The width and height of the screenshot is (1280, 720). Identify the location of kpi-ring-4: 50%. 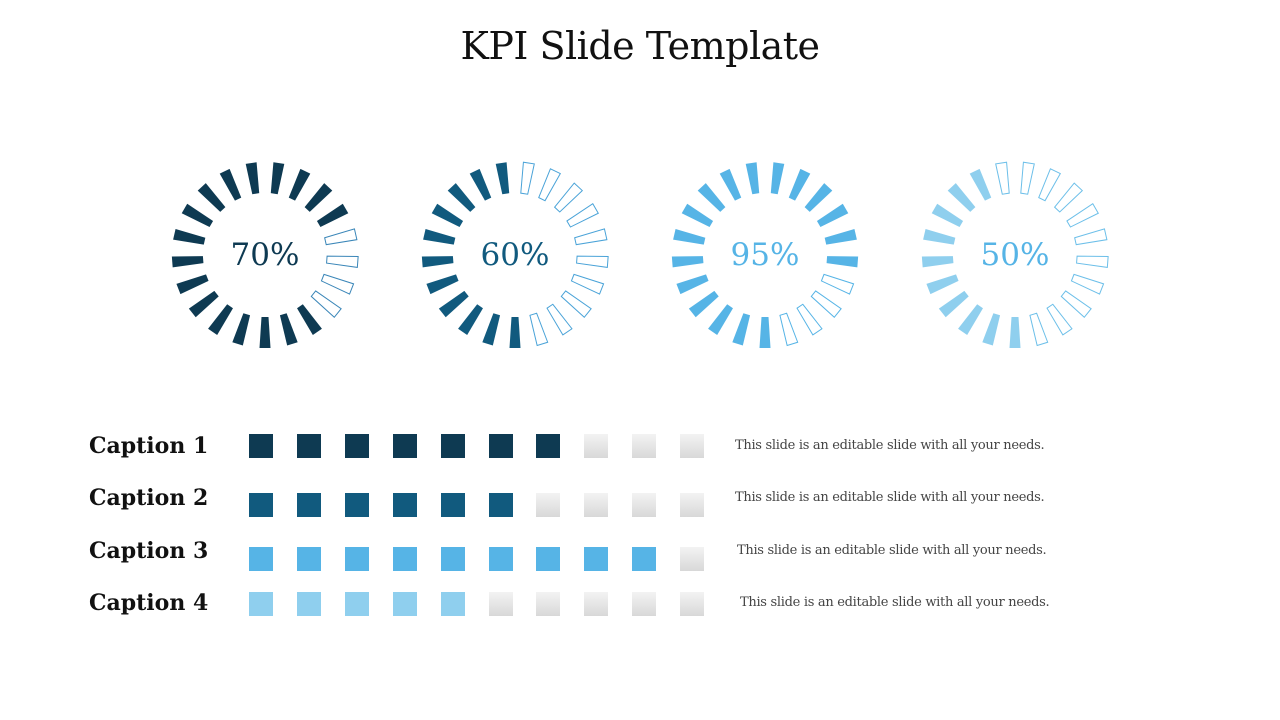
(1015, 255).